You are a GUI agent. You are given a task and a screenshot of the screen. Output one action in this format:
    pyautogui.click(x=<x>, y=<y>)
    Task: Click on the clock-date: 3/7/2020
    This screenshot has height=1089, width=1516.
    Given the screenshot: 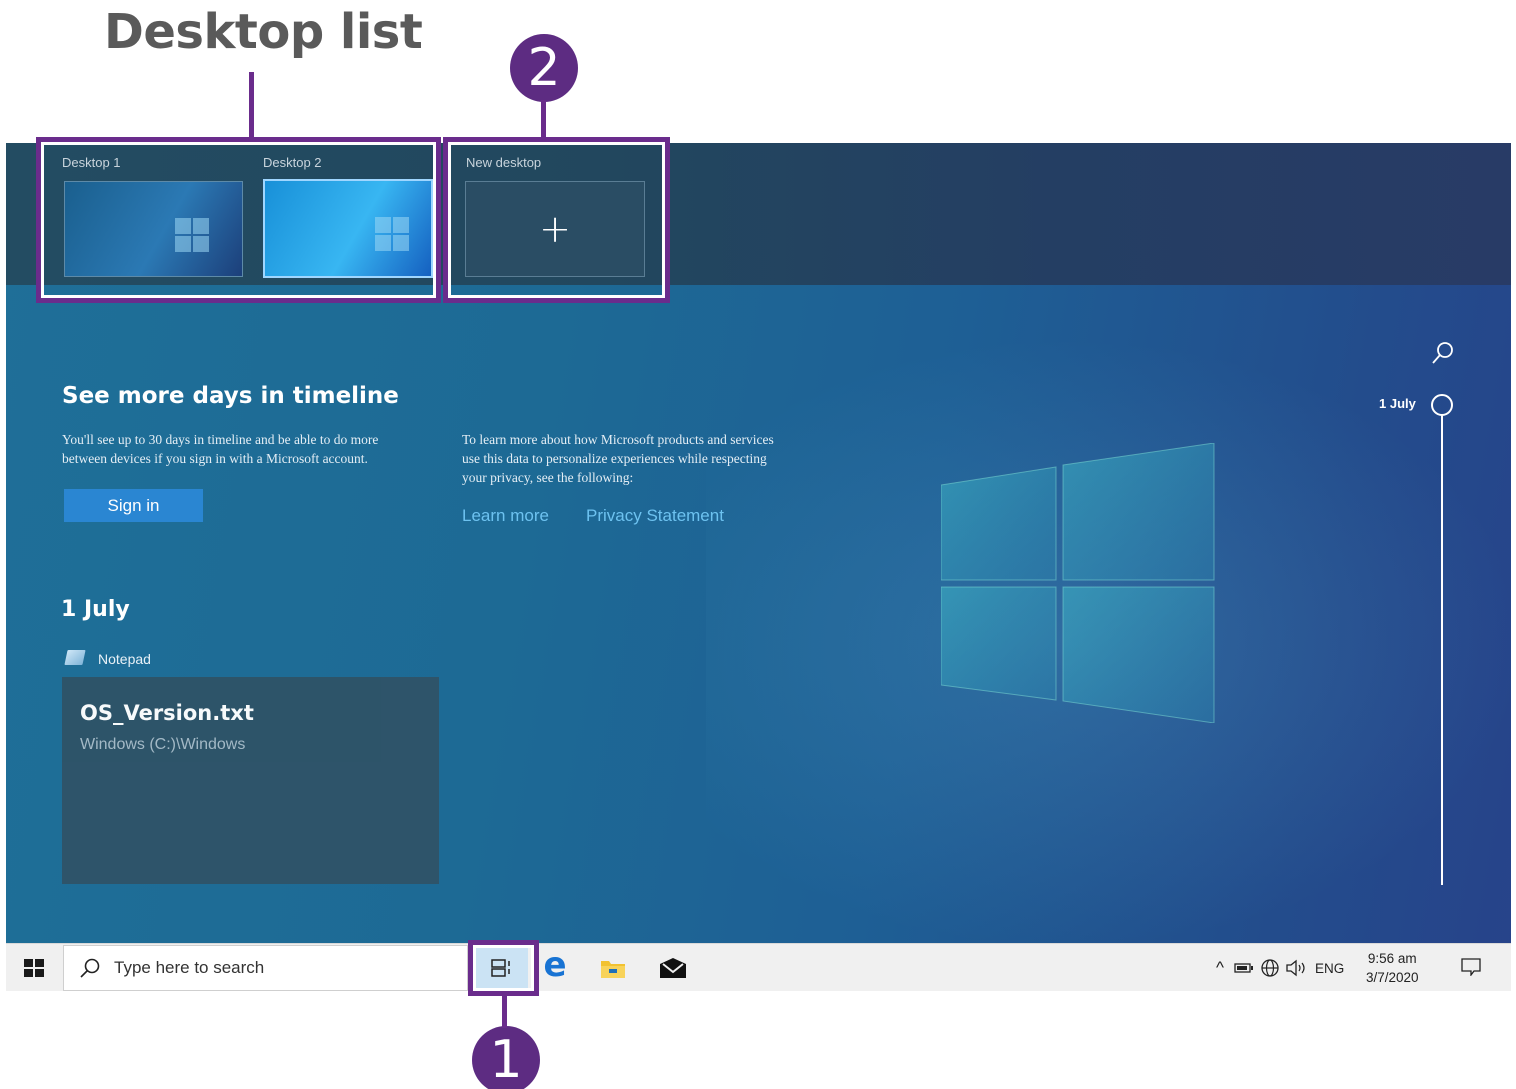 What is the action you would take?
    pyautogui.click(x=1392, y=977)
    